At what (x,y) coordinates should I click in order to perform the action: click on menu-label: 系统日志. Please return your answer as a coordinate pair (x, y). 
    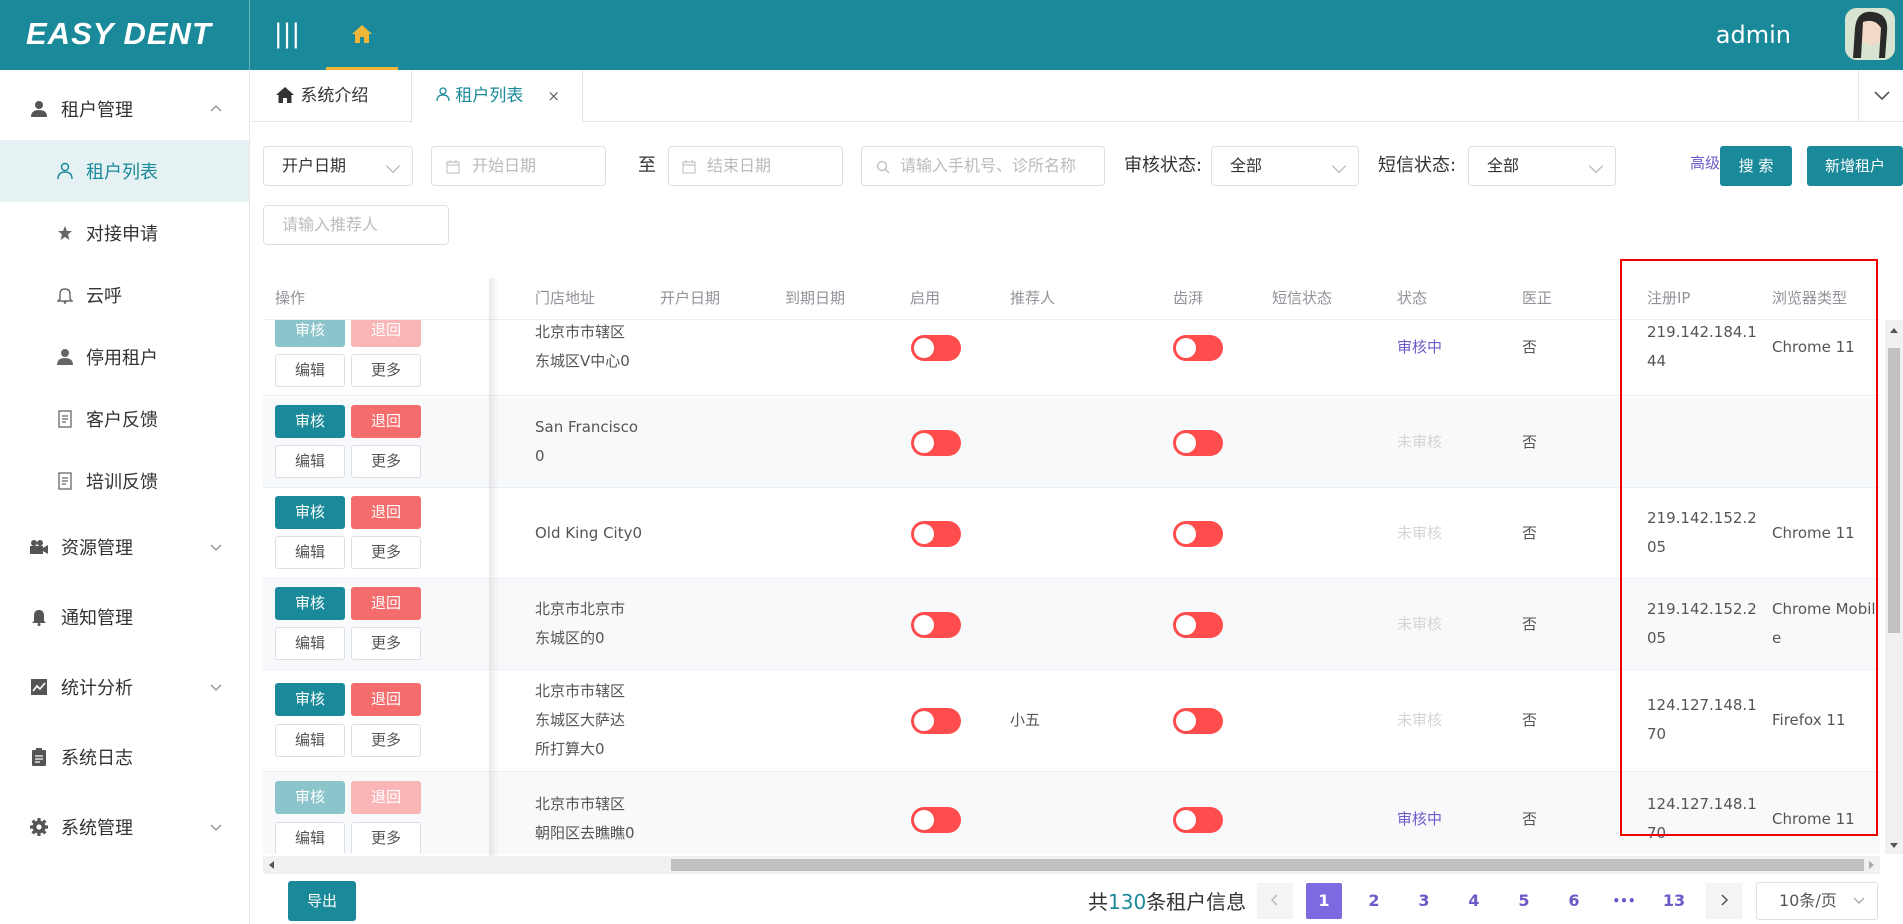
    Looking at the image, I should click on (97, 758).